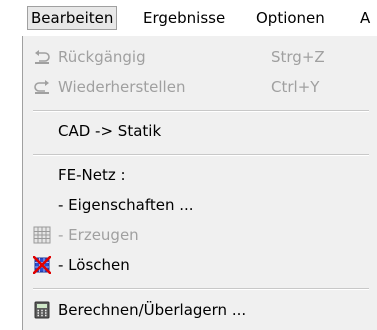 The image size is (377, 330). I want to click on menu-bar: Bearbeiten Ergebnisse Optionen A, so click(188, 18).